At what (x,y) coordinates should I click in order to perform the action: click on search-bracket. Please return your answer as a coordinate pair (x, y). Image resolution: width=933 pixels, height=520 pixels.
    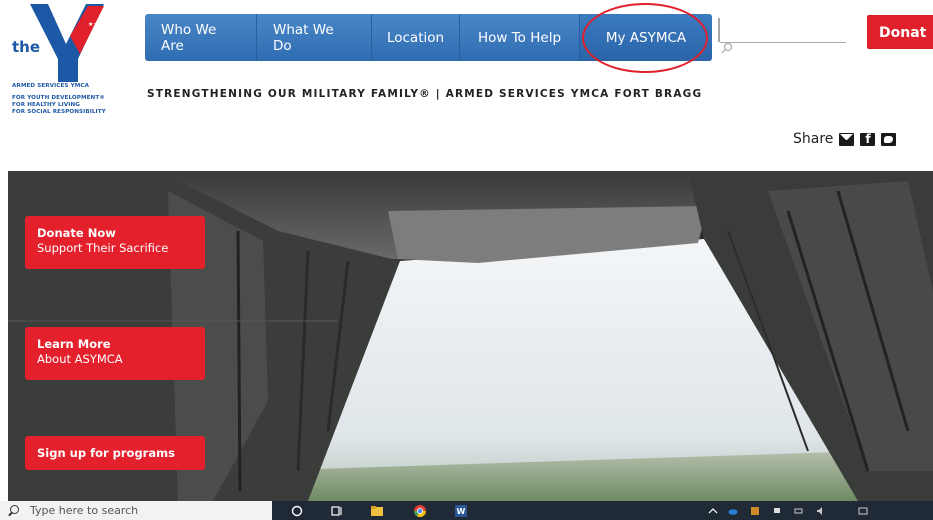
    Looking at the image, I should click on (719, 30).